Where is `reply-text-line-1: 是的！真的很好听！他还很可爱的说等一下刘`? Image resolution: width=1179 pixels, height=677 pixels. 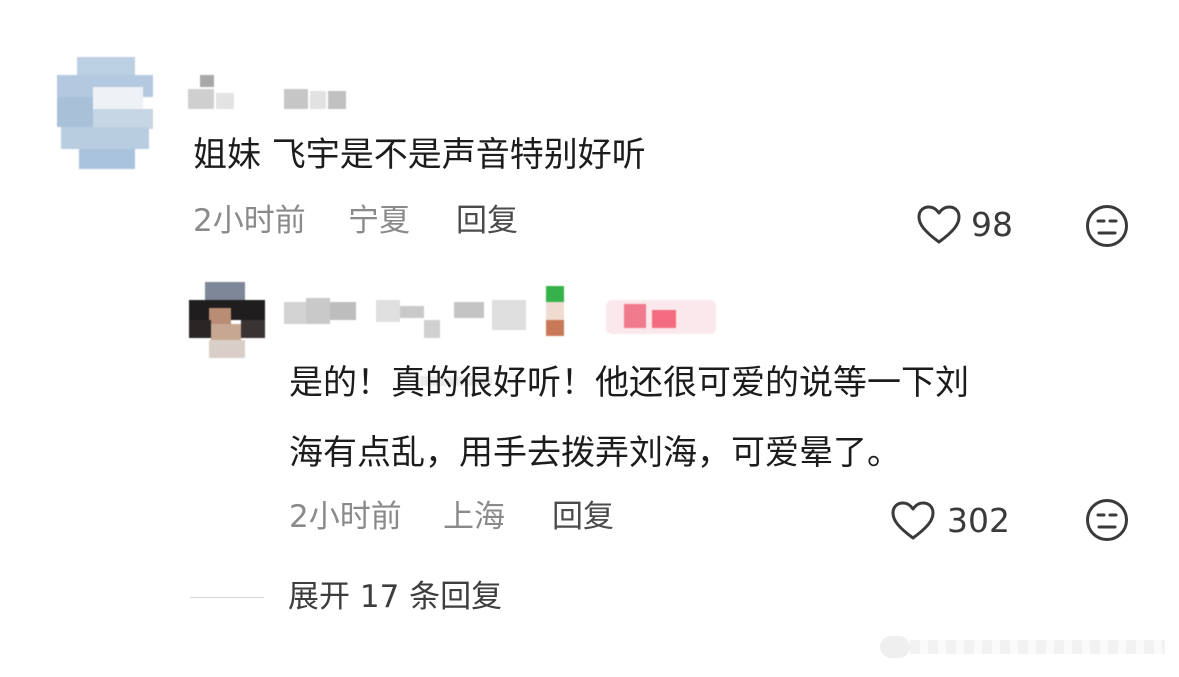 reply-text-line-1: 是的！真的很好听！他还很可爱的说等一下刘 is located at coordinates (629, 383).